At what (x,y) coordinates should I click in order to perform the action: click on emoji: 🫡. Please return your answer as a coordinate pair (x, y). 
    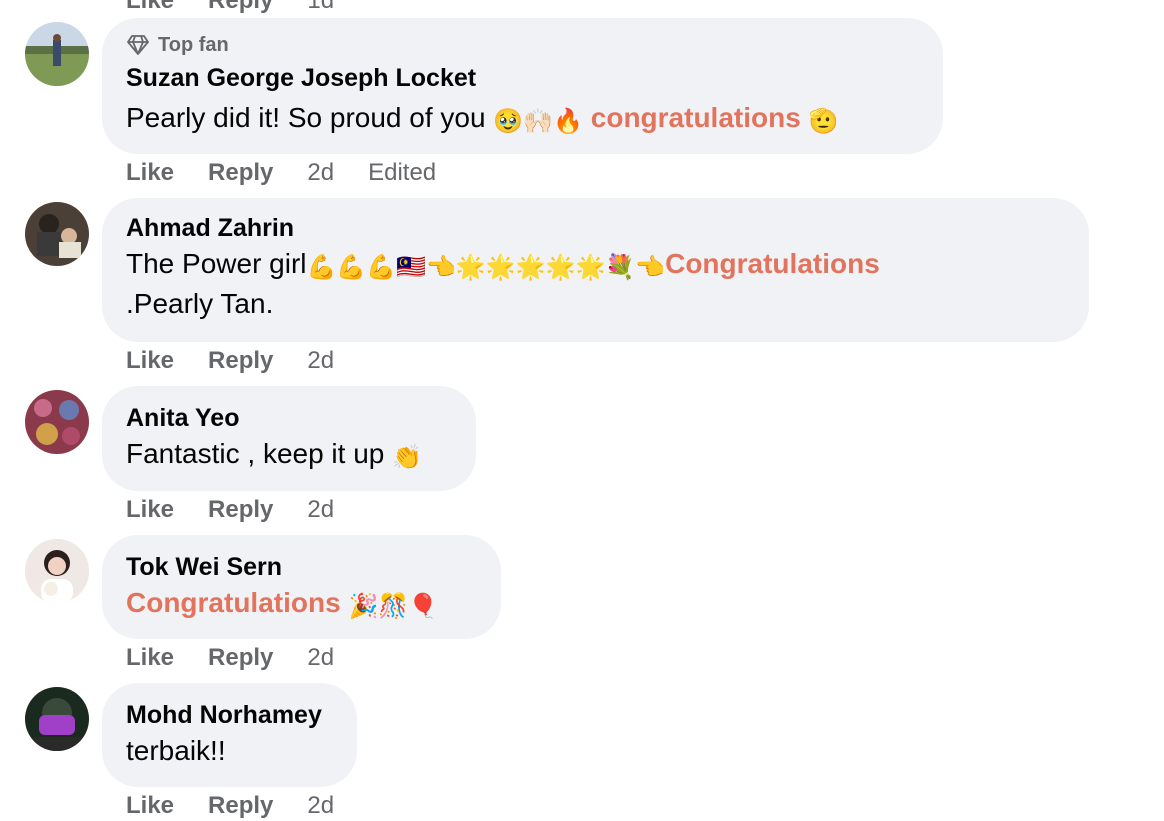
    Looking at the image, I should click on (823, 121).